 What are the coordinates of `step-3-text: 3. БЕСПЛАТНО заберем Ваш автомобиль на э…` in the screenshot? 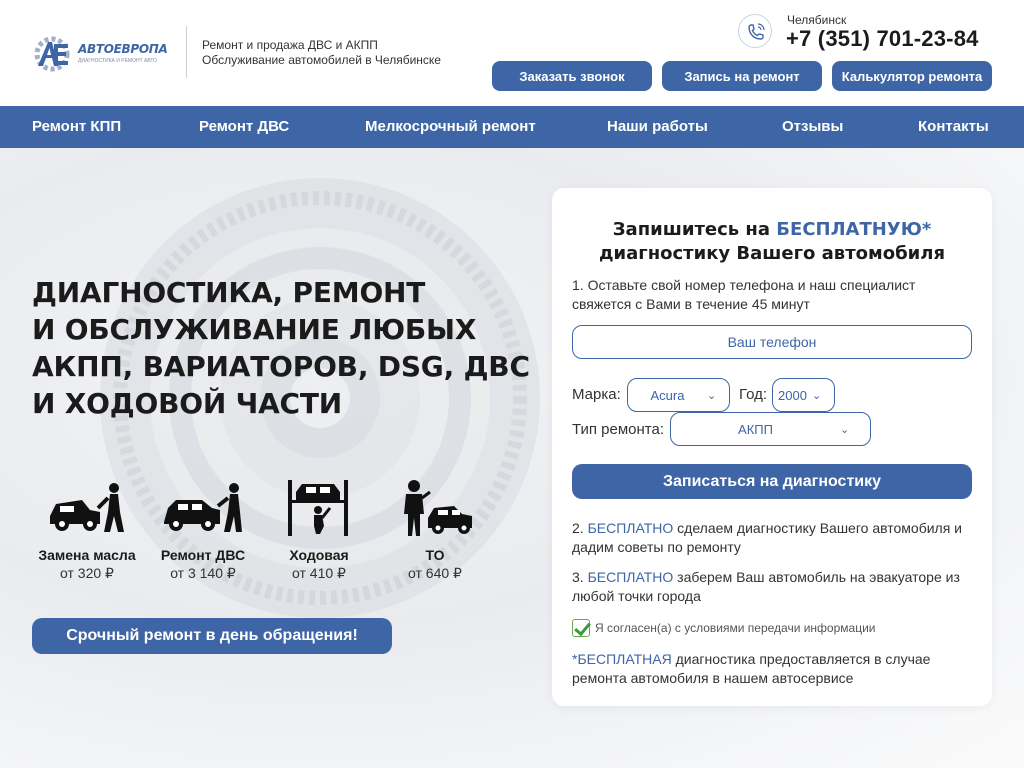 It's located at (777, 587).